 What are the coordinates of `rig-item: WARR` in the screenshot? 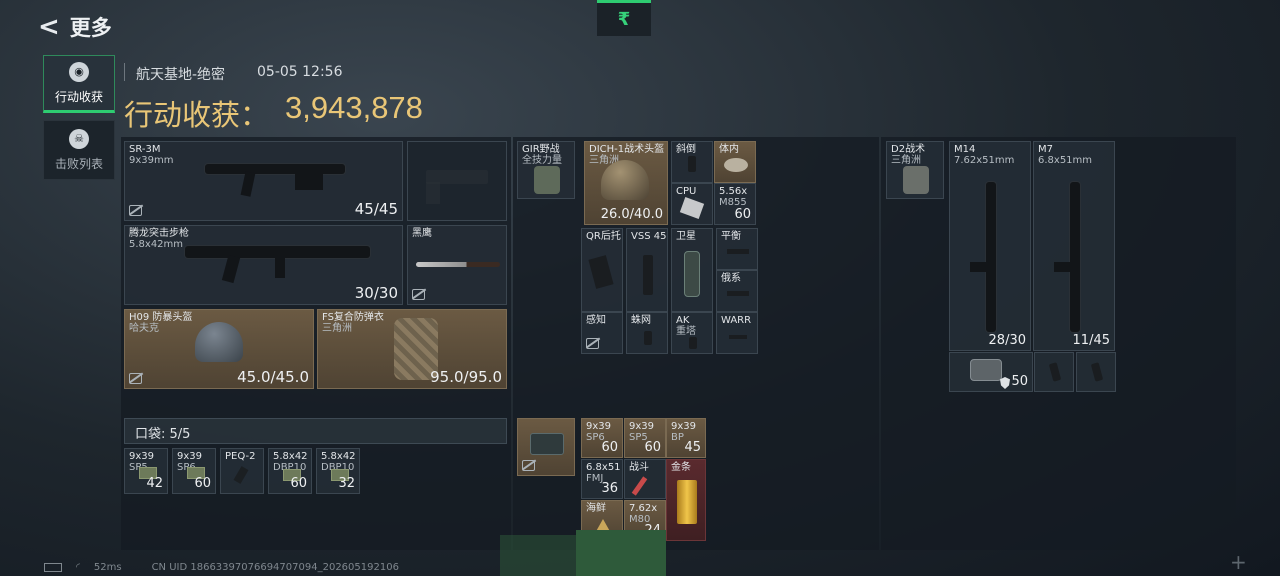 It's located at (737, 333).